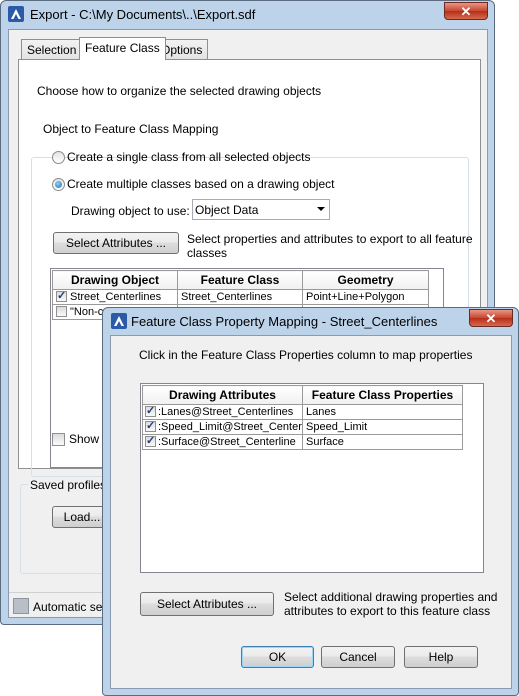 Image resolution: width=519 pixels, height=696 pixels. I want to click on ok-button-label: OK, so click(277, 657).